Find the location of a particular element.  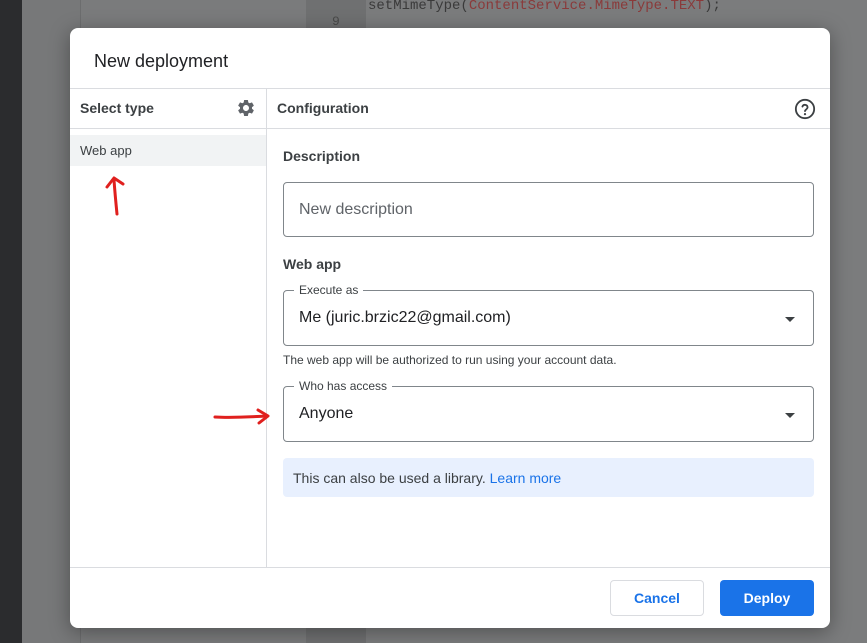

deploy-button: Deploy is located at coordinates (767, 598).